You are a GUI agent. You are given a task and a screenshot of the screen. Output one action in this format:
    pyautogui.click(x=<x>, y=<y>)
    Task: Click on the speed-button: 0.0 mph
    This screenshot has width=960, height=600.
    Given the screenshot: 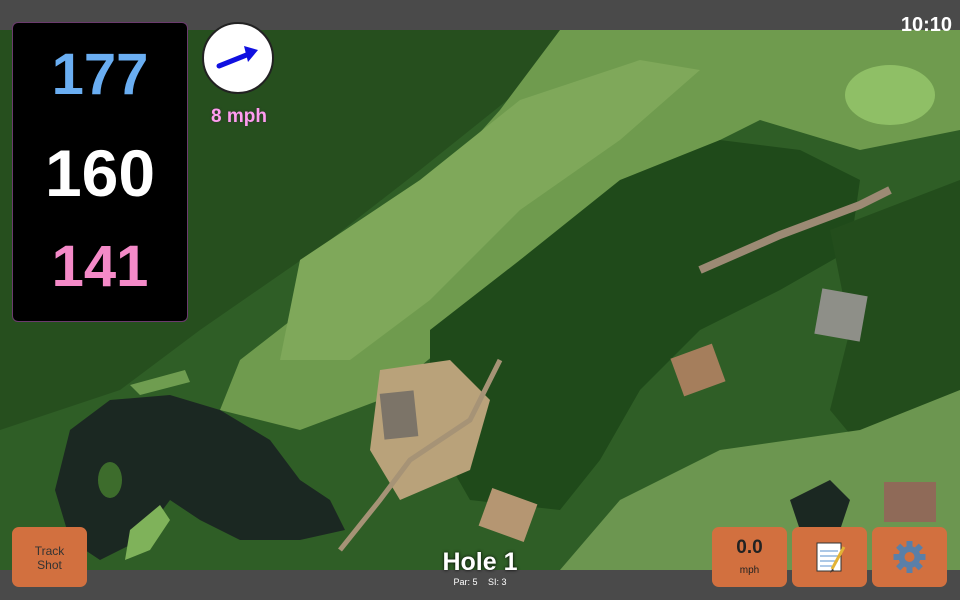 What is the action you would take?
    pyautogui.click(x=749, y=557)
    